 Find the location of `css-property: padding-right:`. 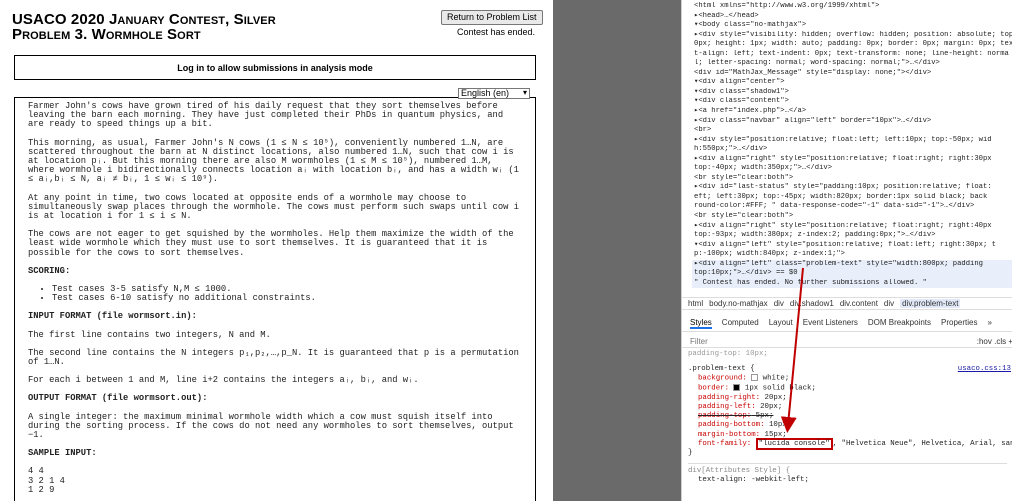

css-property: padding-right: is located at coordinates (729, 397).